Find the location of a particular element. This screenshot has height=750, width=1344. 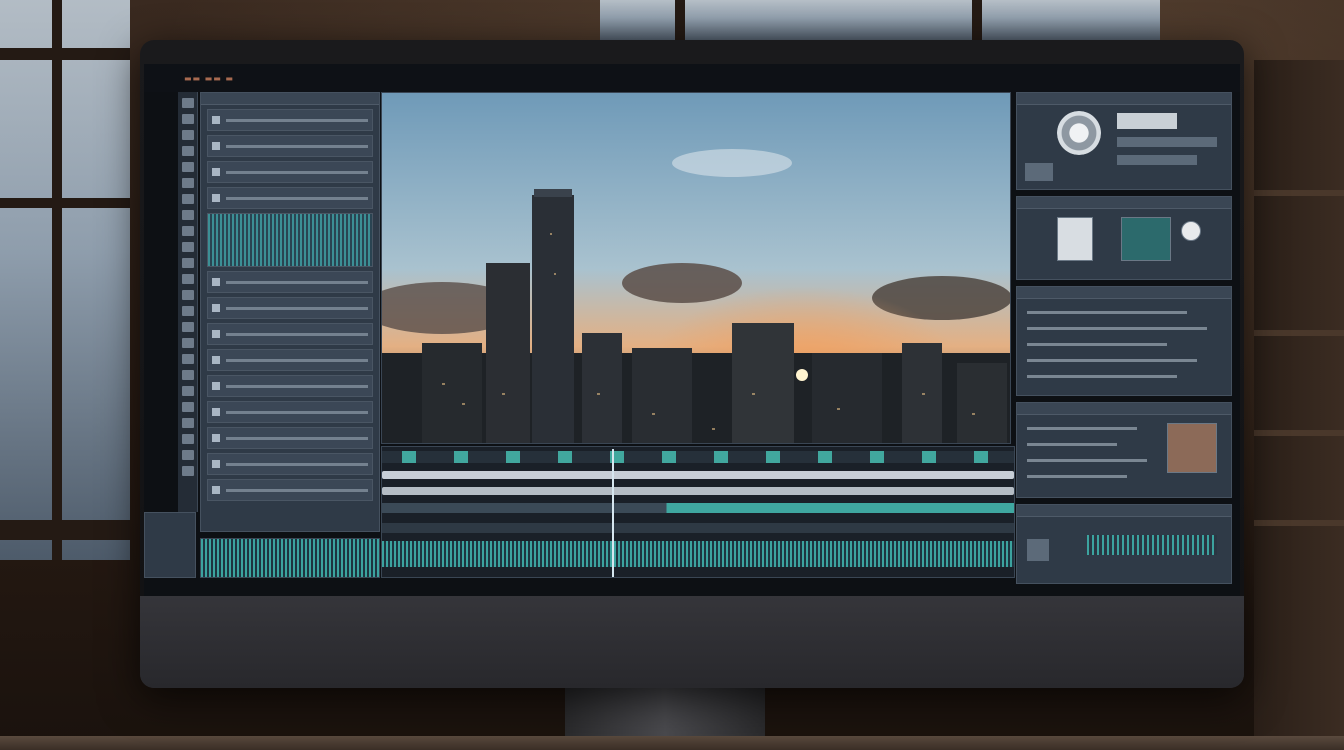

monitor-chin is located at coordinates (692, 642).